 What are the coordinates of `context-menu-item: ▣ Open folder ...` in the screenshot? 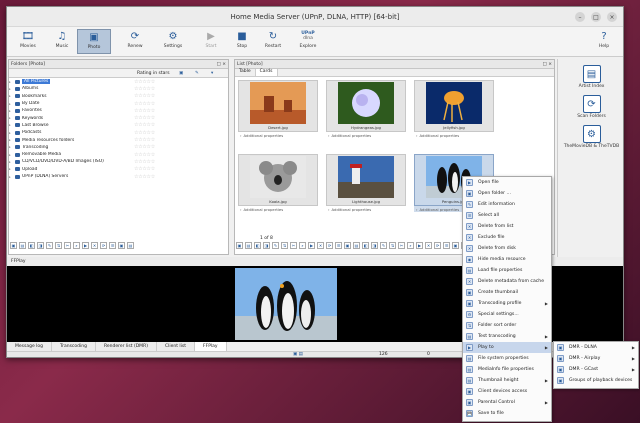 It's located at (507, 193).